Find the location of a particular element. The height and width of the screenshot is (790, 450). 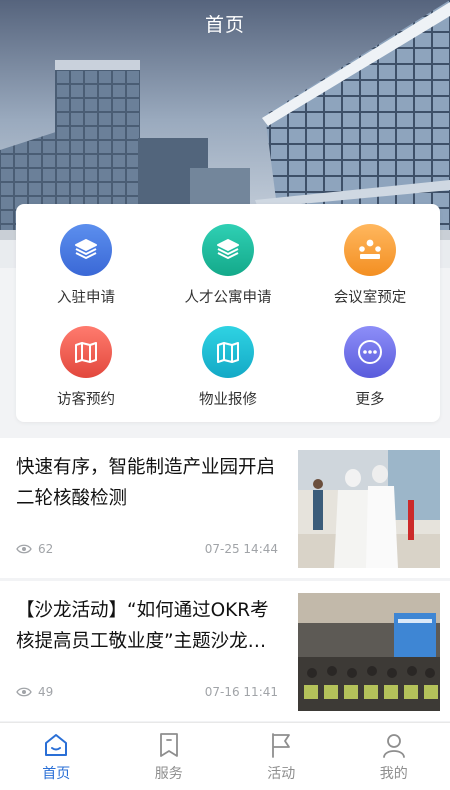

more-icon is located at coordinates (370, 352).